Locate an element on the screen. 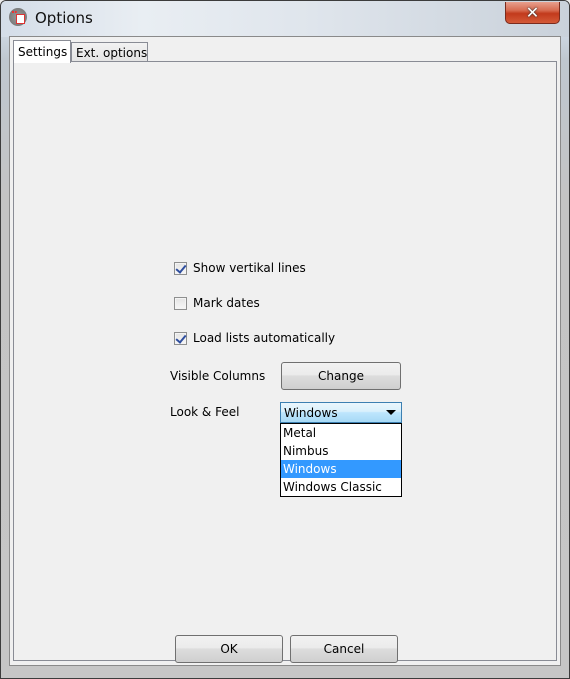  cancel-button: Cancel is located at coordinates (344, 649).